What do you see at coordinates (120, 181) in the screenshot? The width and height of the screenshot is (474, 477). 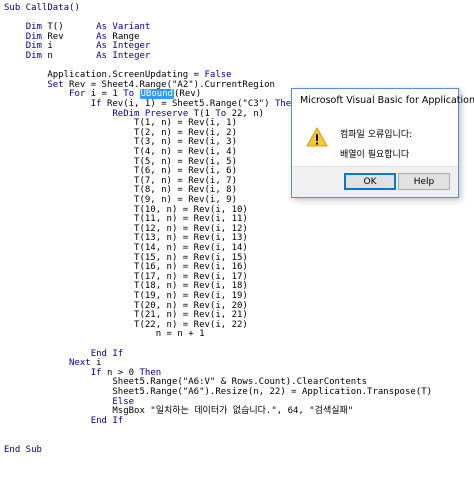 I see `code-line: T(7, n) = Rev(i, 7)` at bounding box center [120, 181].